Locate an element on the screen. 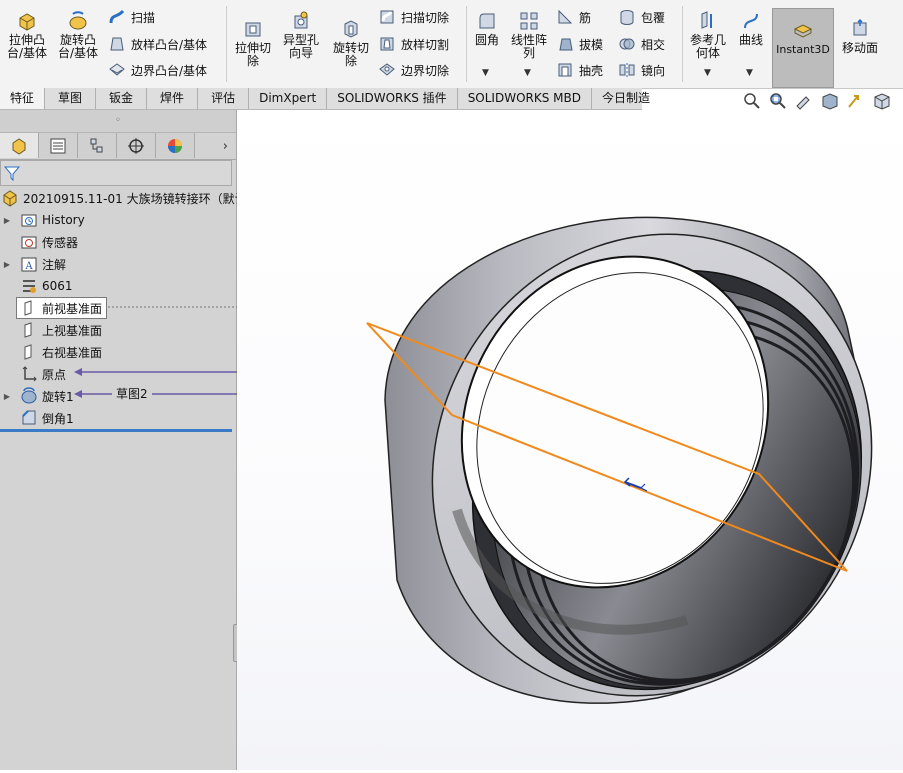 The width and height of the screenshot is (903, 773). tree-item-right-plane: 右视基准面 is located at coordinates (51, 352).